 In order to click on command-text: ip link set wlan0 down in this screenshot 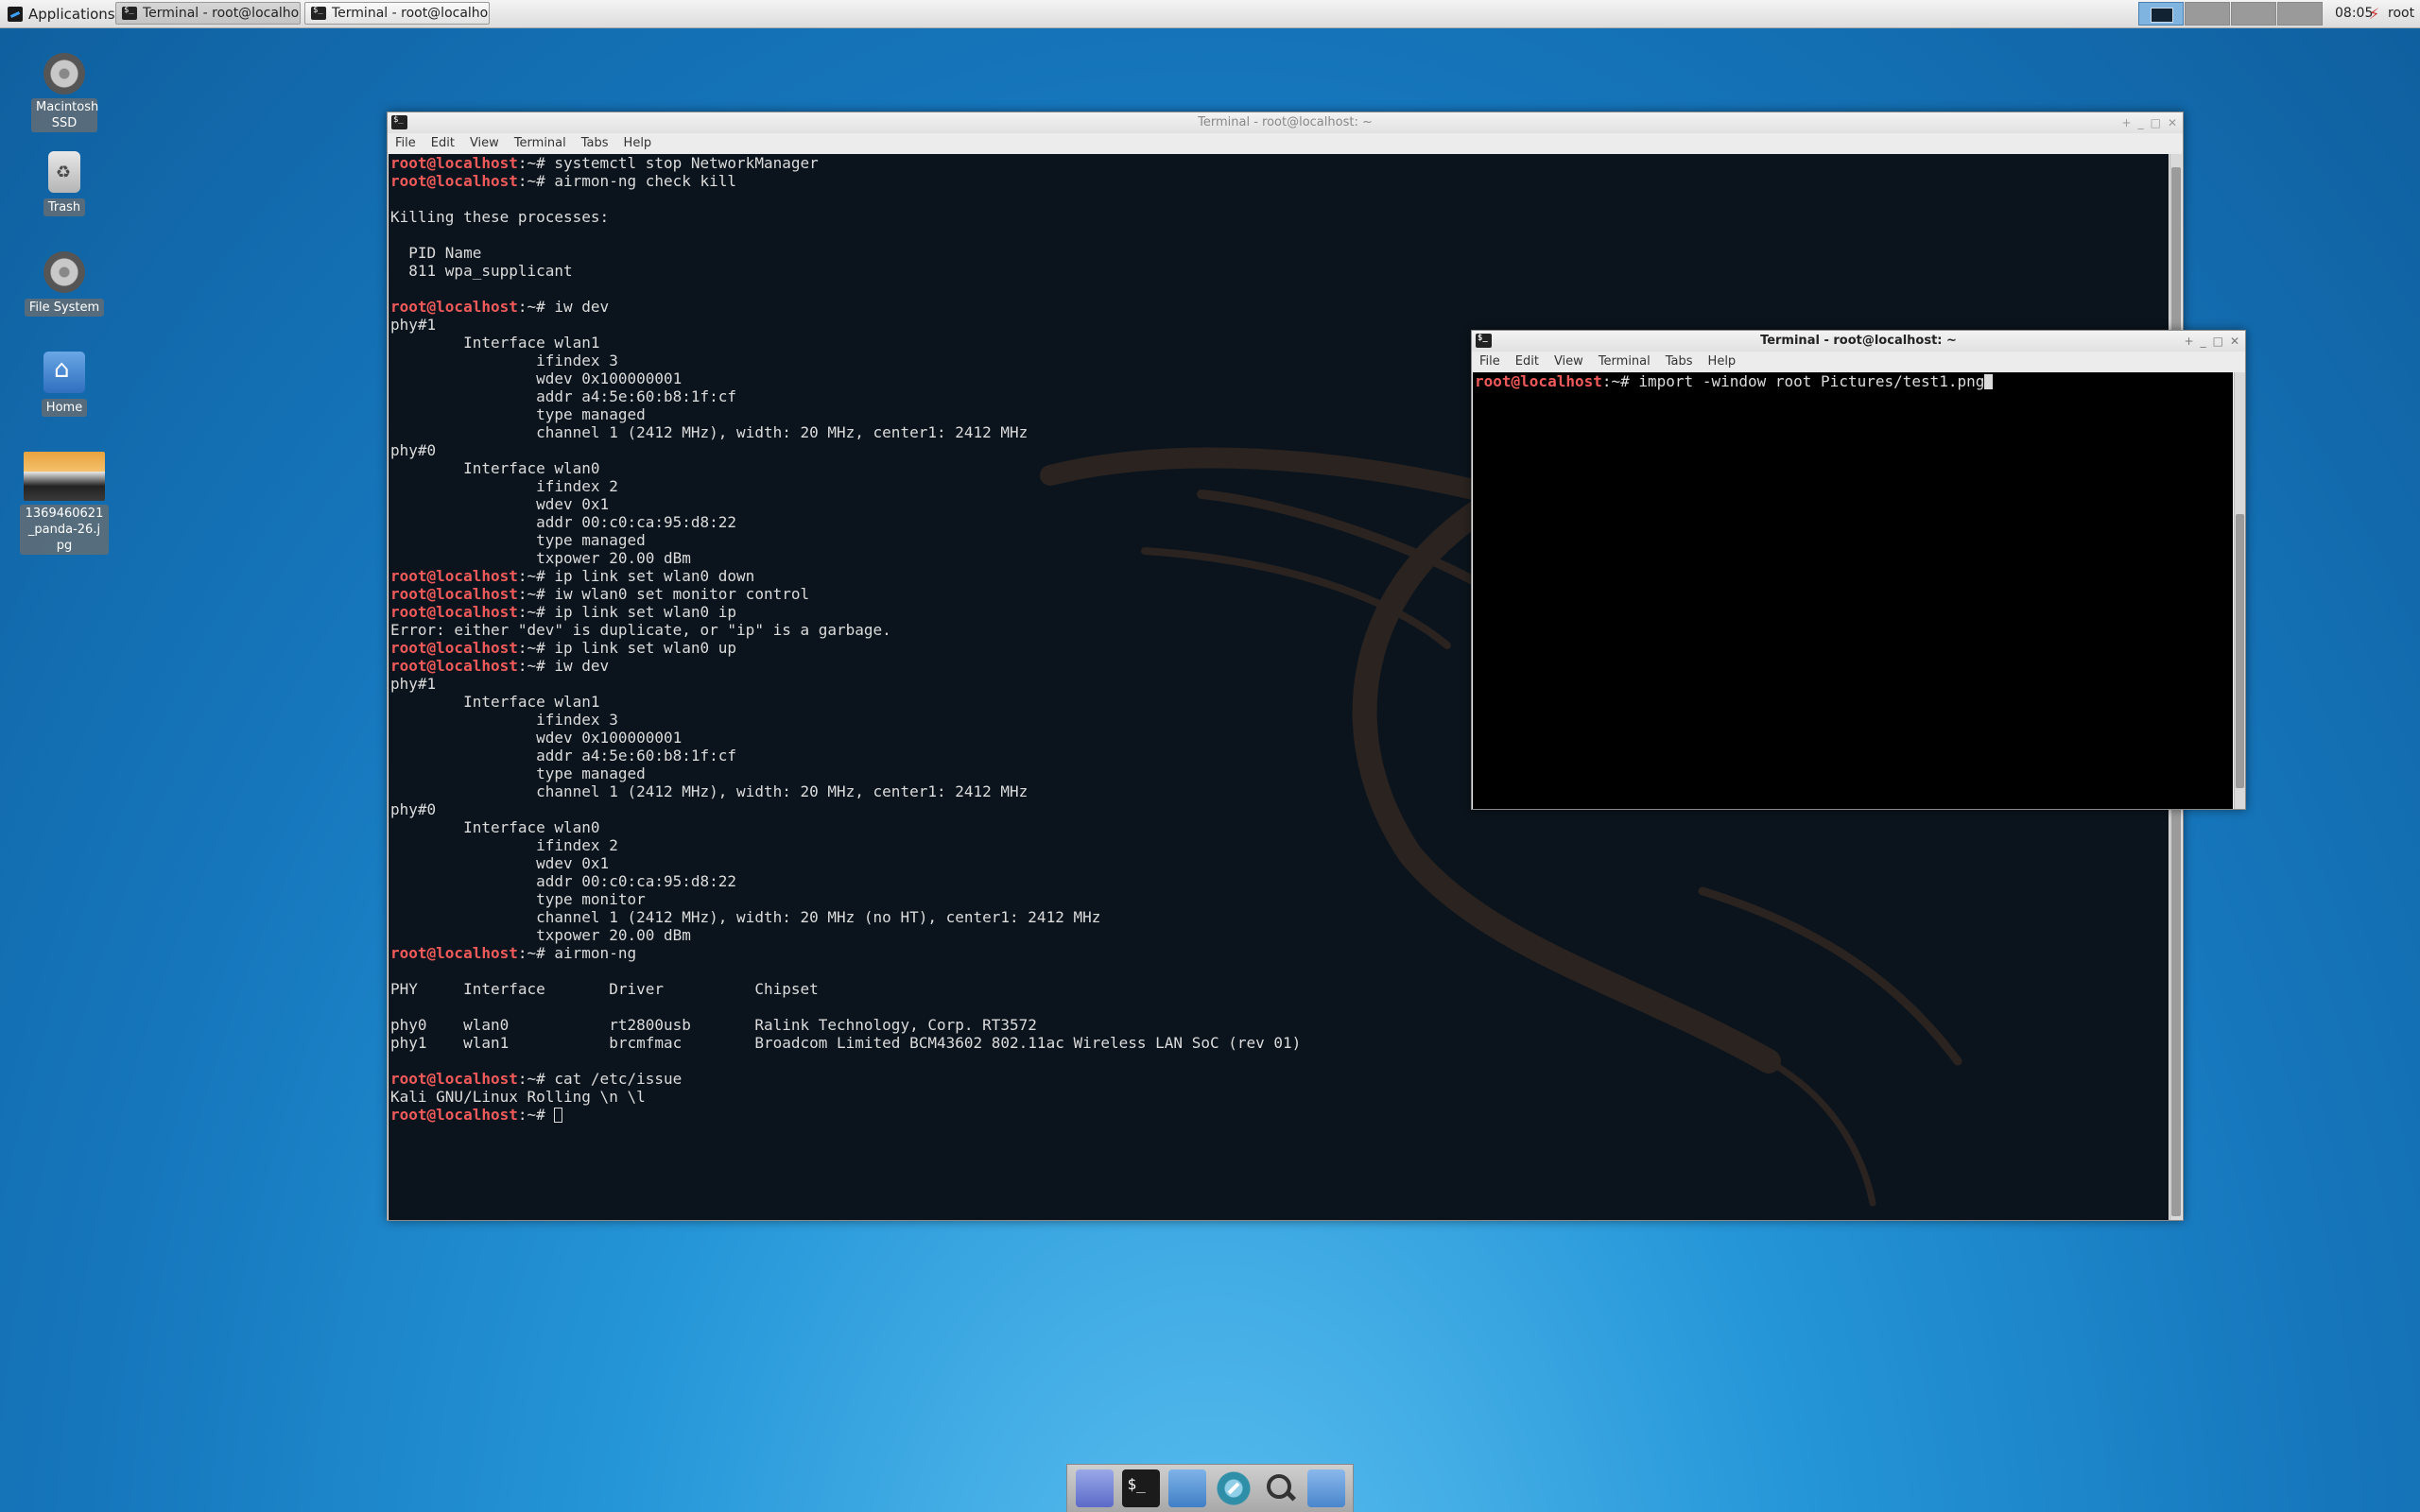, I will do `click(654, 576)`.